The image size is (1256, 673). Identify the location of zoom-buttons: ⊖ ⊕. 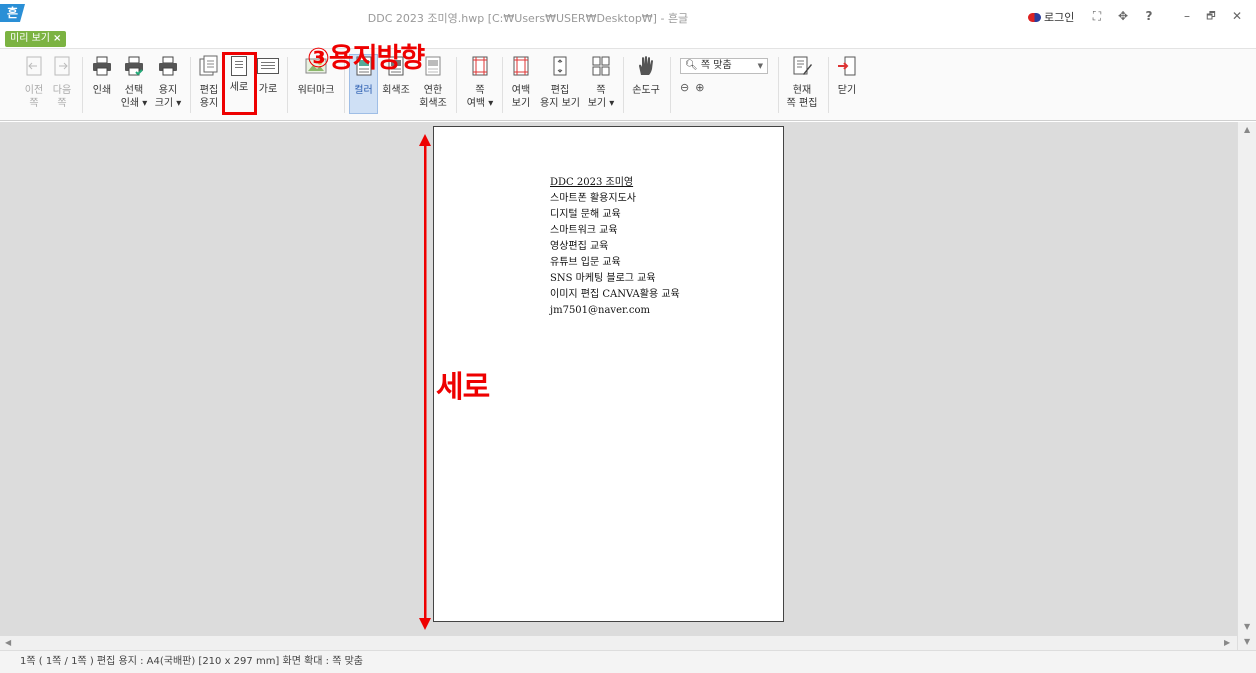
(692, 87).